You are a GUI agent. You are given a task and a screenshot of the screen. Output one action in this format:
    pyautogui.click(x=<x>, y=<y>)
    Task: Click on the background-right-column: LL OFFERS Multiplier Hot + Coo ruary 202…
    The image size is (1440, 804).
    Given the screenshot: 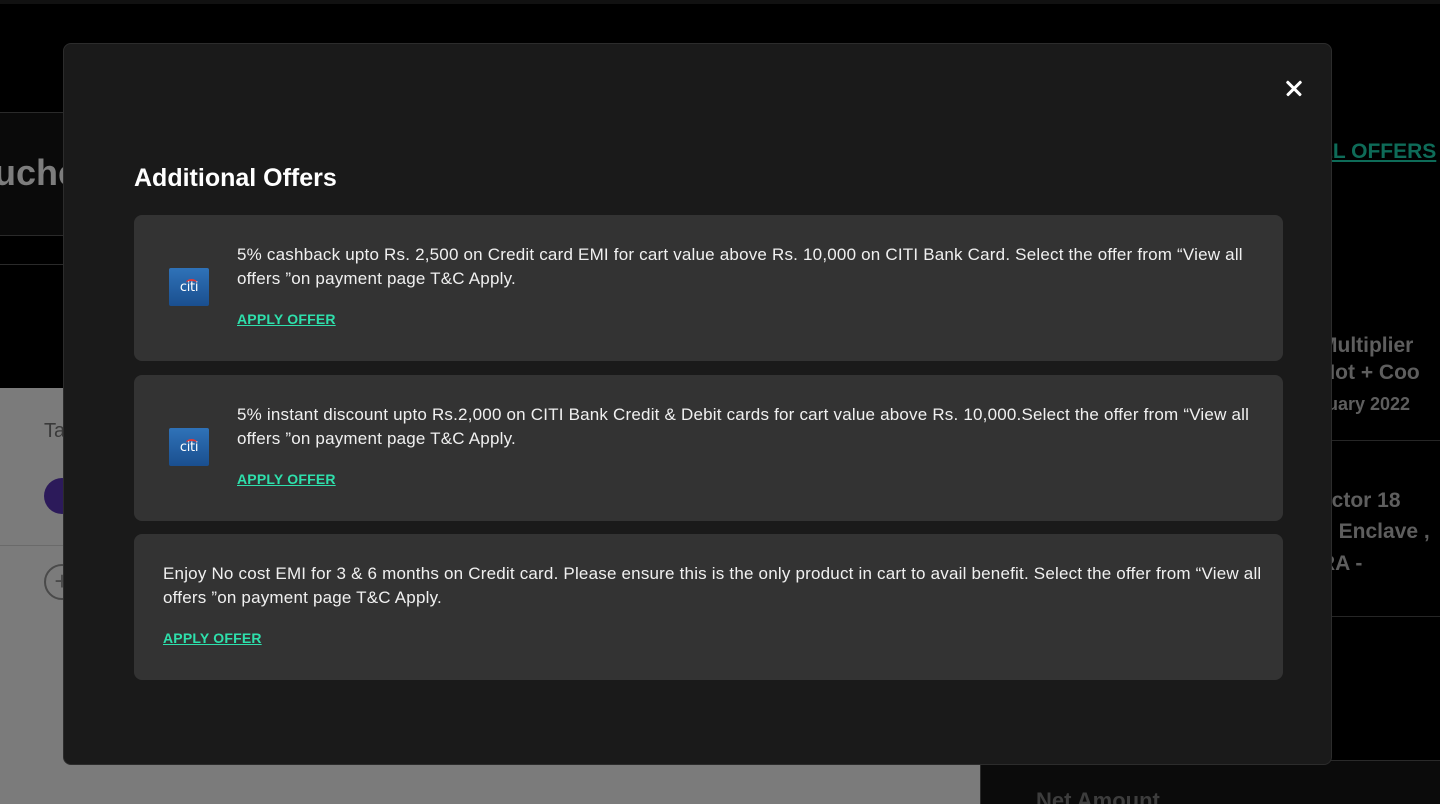 What is the action you would take?
    pyautogui.click(x=1380, y=402)
    